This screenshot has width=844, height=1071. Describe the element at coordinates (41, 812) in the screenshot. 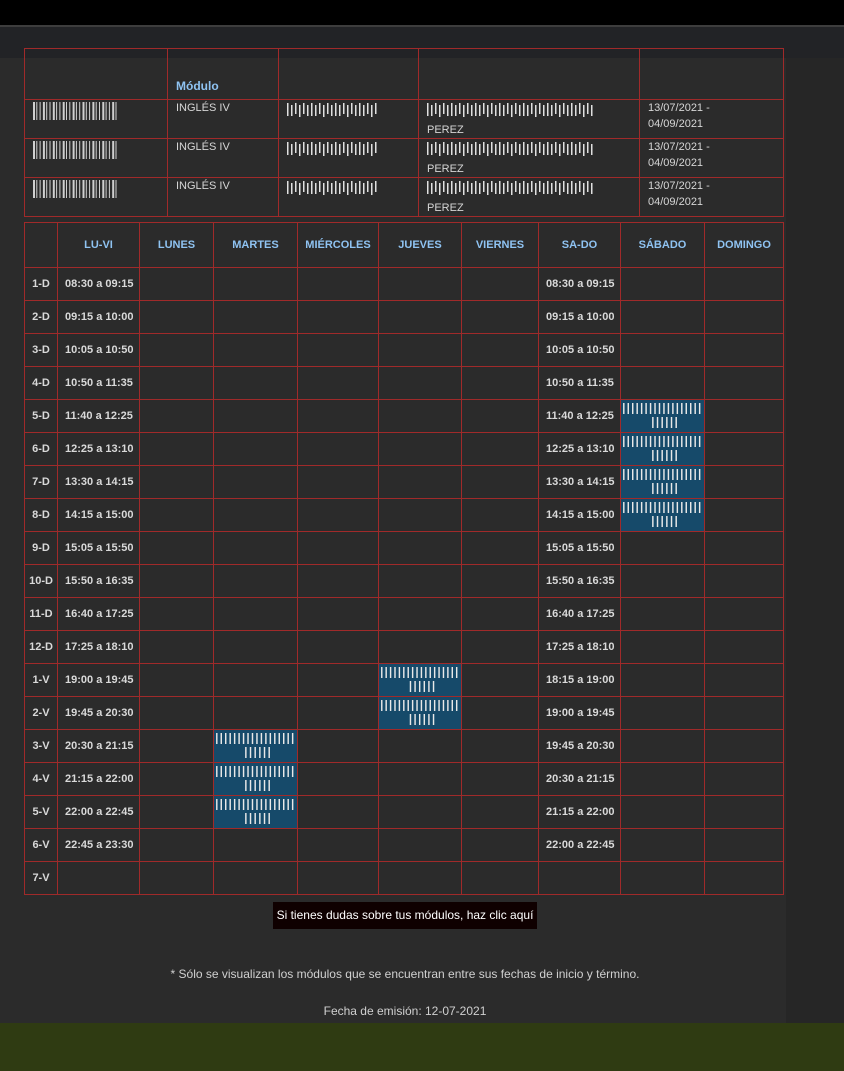

I see `slot-label: 5-V` at that location.